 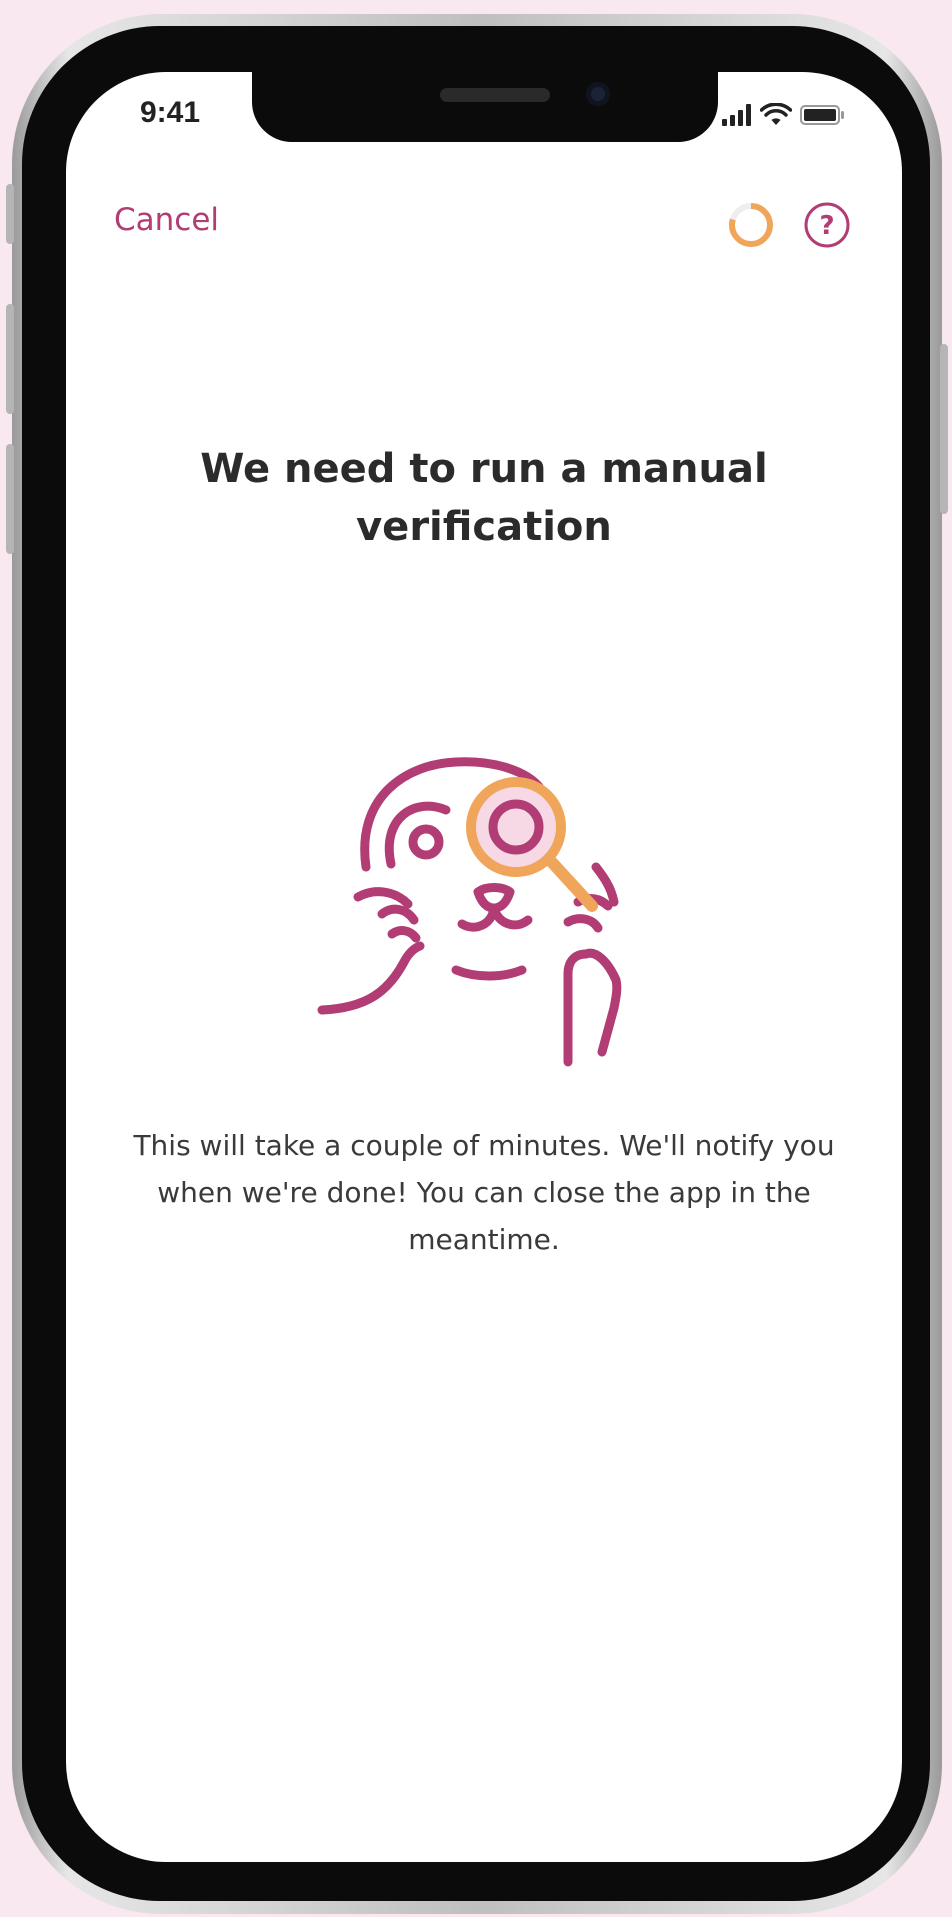 I want to click on signal-icon, so click(x=736, y=115).